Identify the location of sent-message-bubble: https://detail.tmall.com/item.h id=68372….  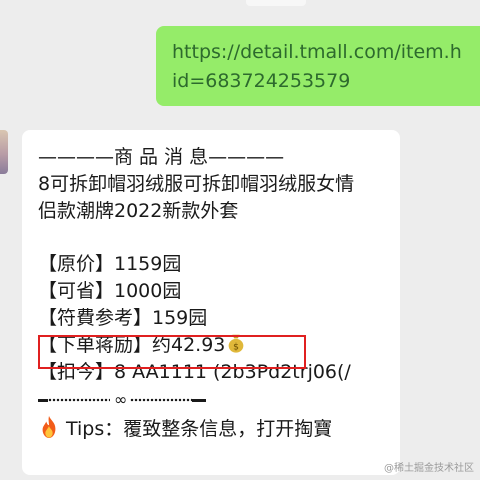
(318, 66).